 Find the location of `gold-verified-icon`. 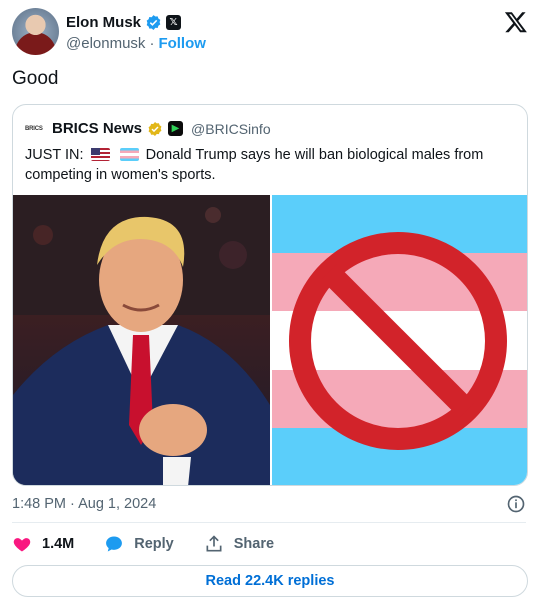

gold-verified-icon is located at coordinates (155, 128).